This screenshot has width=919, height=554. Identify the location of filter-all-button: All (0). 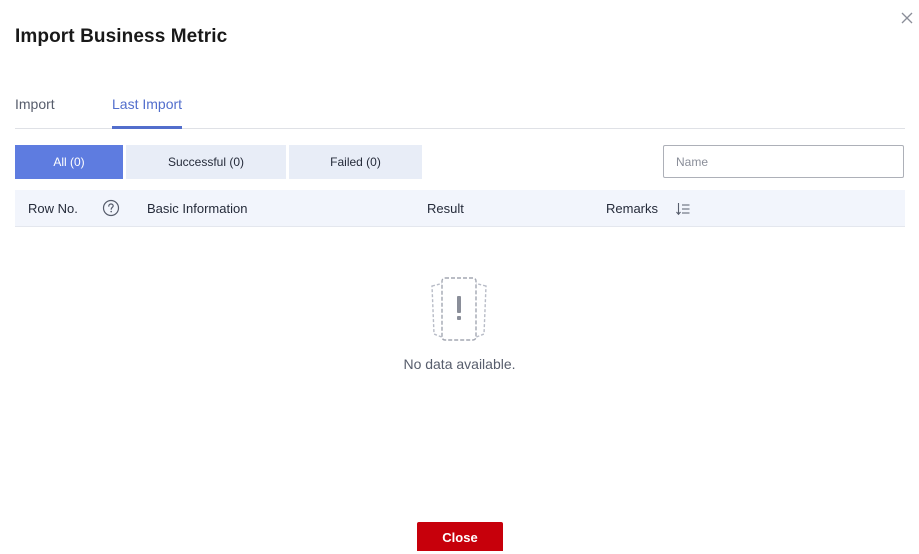
(69, 162).